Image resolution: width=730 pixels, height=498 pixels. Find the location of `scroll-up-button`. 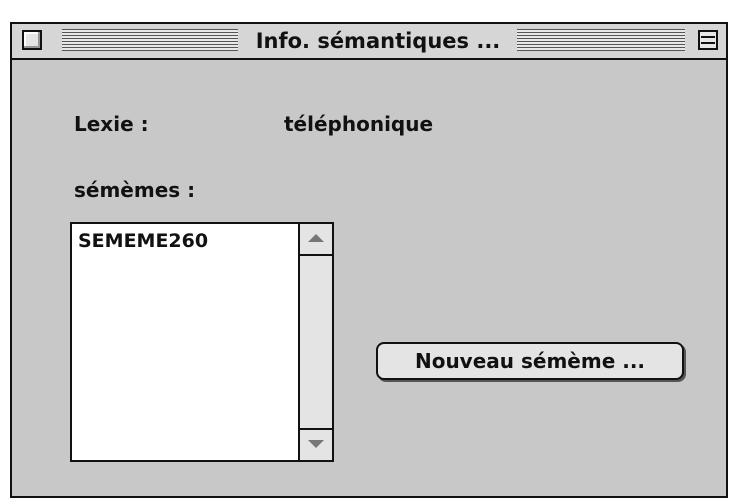

scroll-up-button is located at coordinates (316, 240).